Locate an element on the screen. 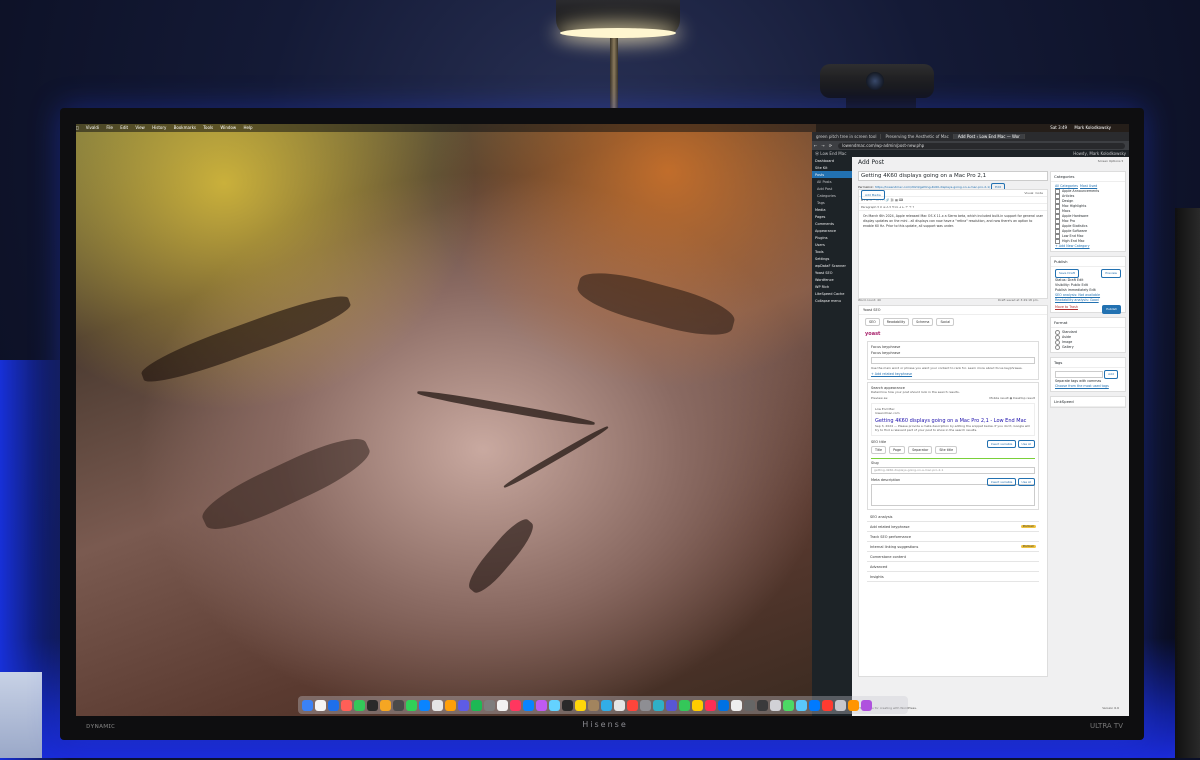  tab-seo: SEO is located at coordinates (872, 322).